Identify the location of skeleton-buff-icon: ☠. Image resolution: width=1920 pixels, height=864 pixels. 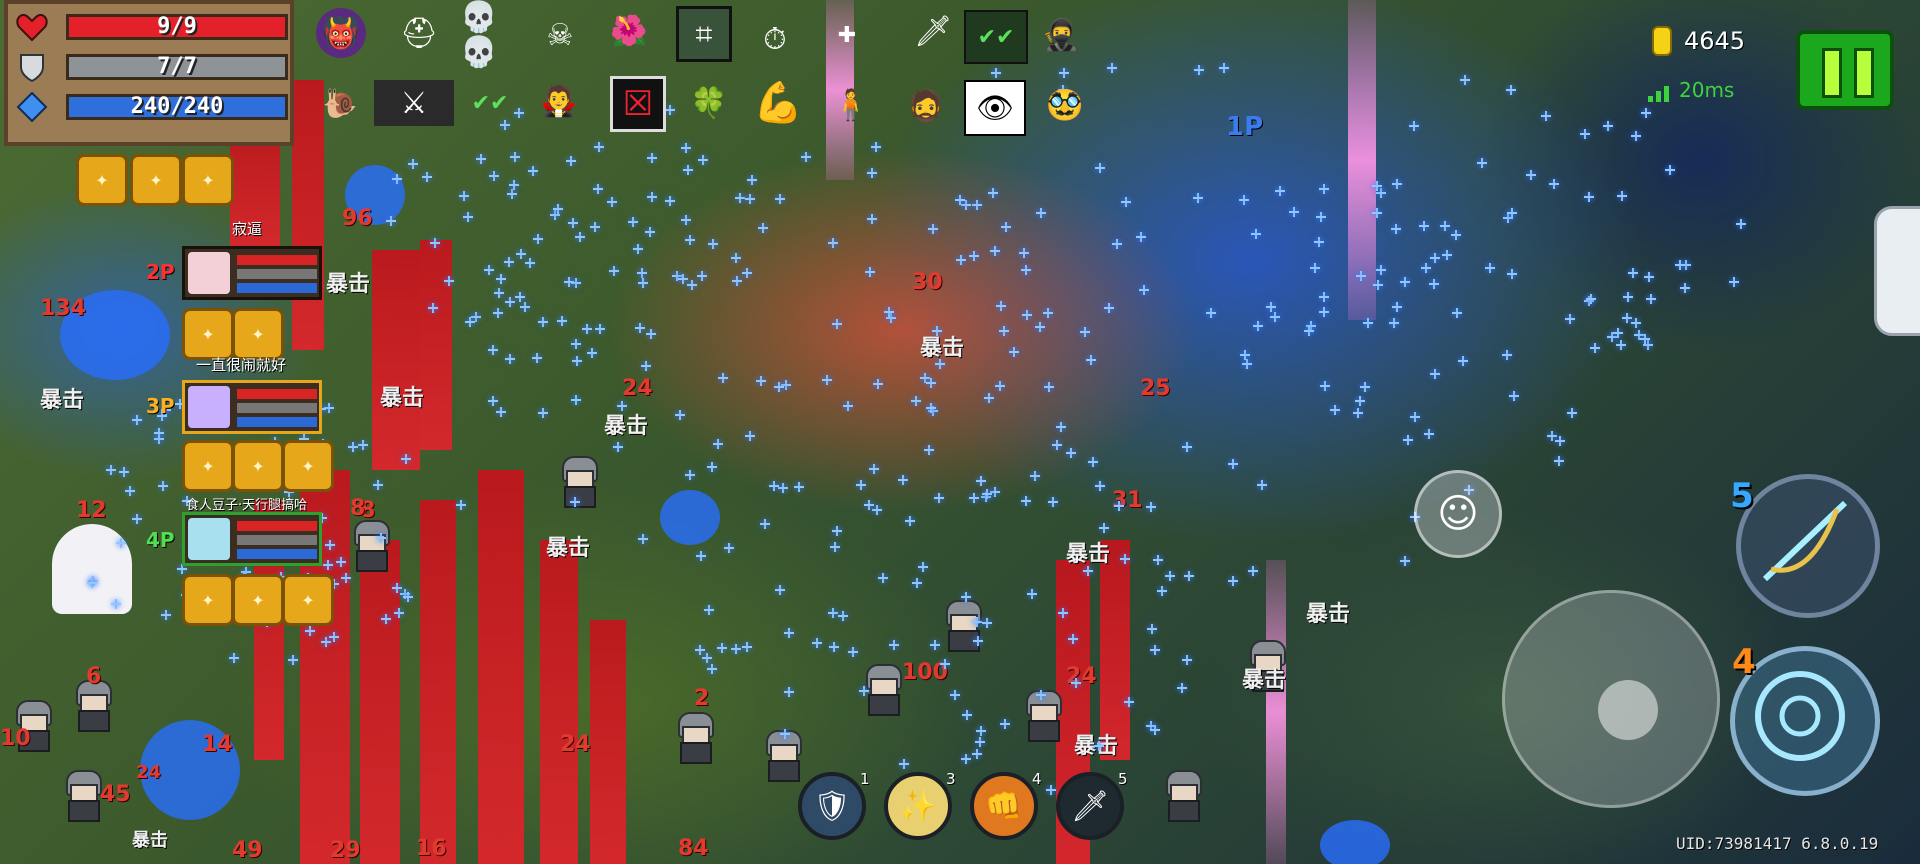
(560, 35).